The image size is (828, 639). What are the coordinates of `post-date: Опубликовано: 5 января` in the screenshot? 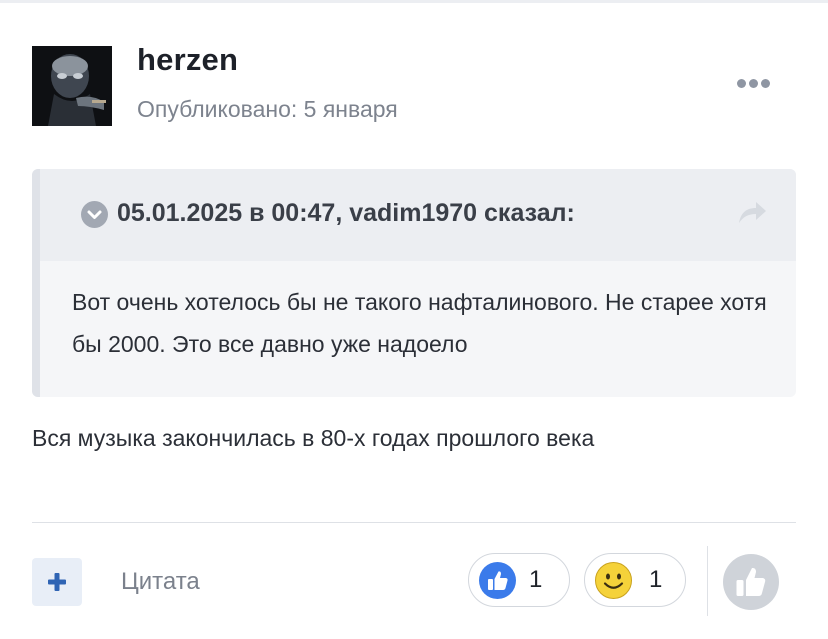 It's located at (267, 109).